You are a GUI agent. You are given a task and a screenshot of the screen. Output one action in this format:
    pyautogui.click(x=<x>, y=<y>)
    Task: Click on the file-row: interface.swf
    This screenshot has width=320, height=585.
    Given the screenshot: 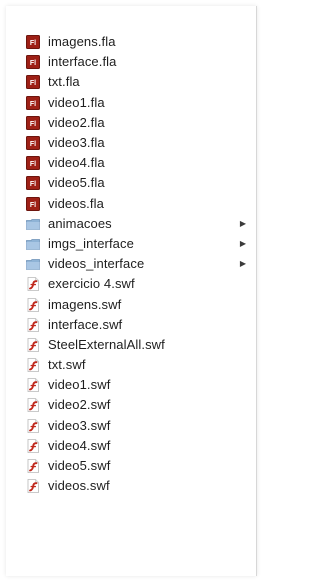 What is the action you would take?
    pyautogui.click(x=131, y=325)
    